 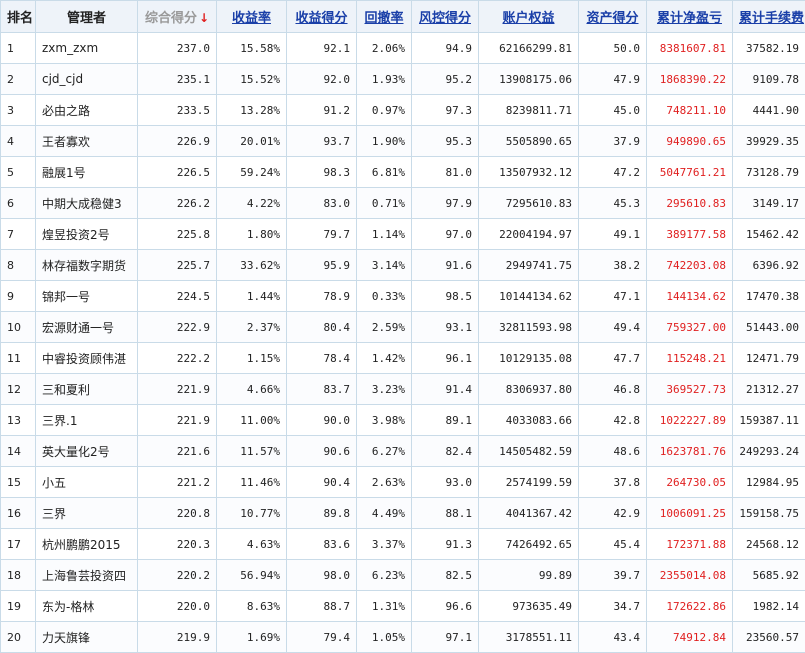 I want to click on header-equity: 账户权益, so click(x=529, y=17).